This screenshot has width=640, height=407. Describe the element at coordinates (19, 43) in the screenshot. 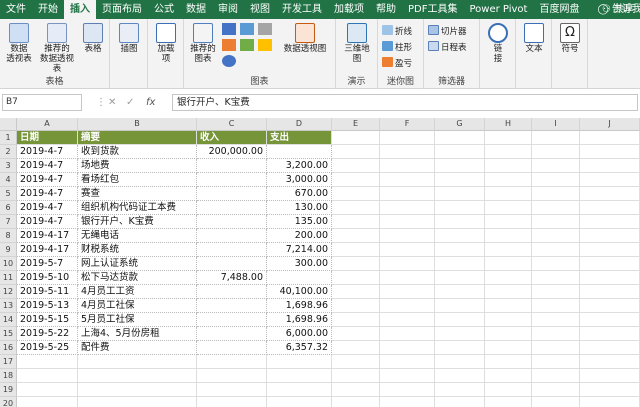

I see `pivot-table-button: 数据 透视表` at that location.